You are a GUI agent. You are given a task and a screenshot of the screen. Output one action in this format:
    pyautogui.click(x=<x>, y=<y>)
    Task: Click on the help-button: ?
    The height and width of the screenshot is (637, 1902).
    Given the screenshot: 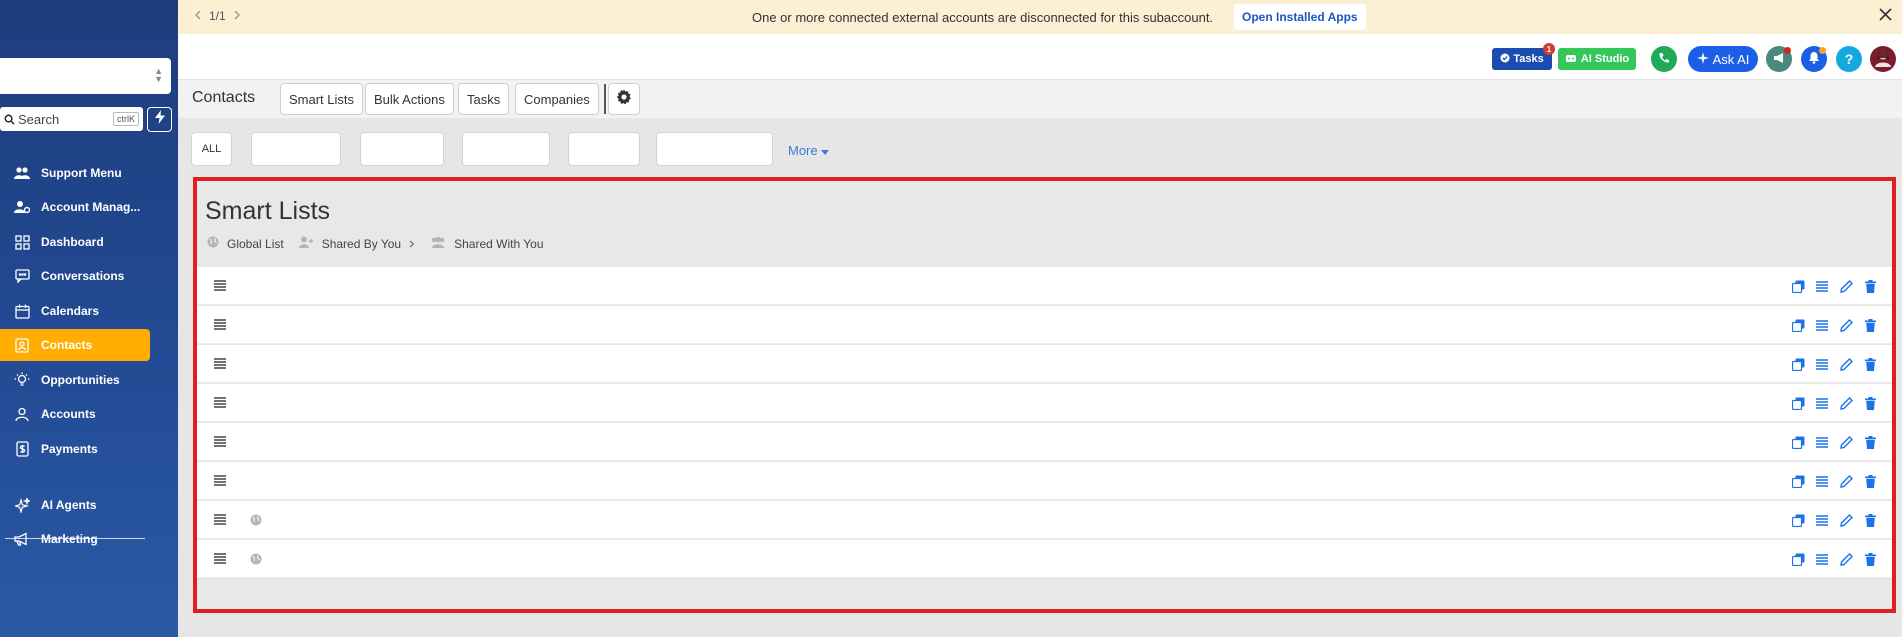 What is the action you would take?
    pyautogui.click(x=1849, y=59)
    